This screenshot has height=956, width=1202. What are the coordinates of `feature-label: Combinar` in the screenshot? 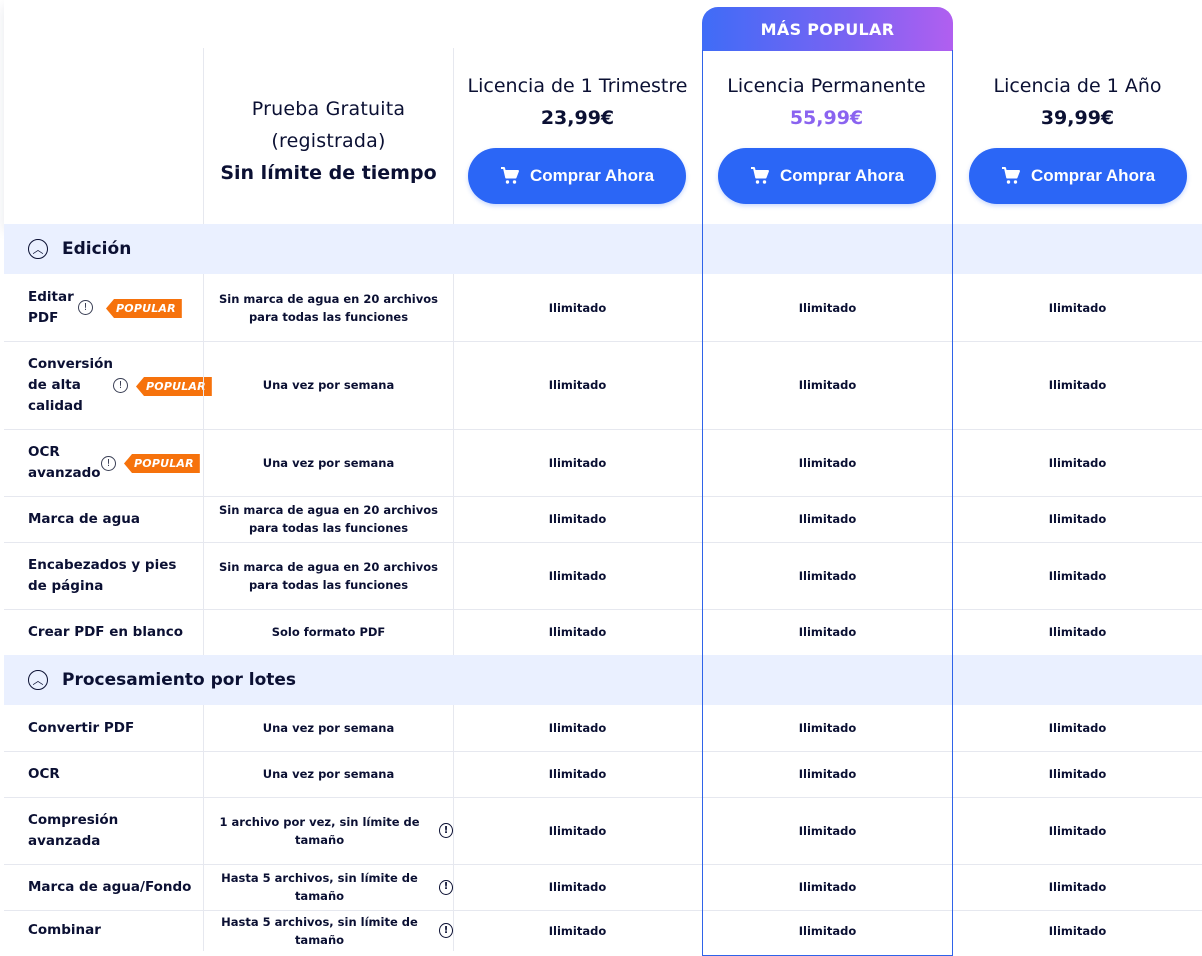 It's located at (64, 930).